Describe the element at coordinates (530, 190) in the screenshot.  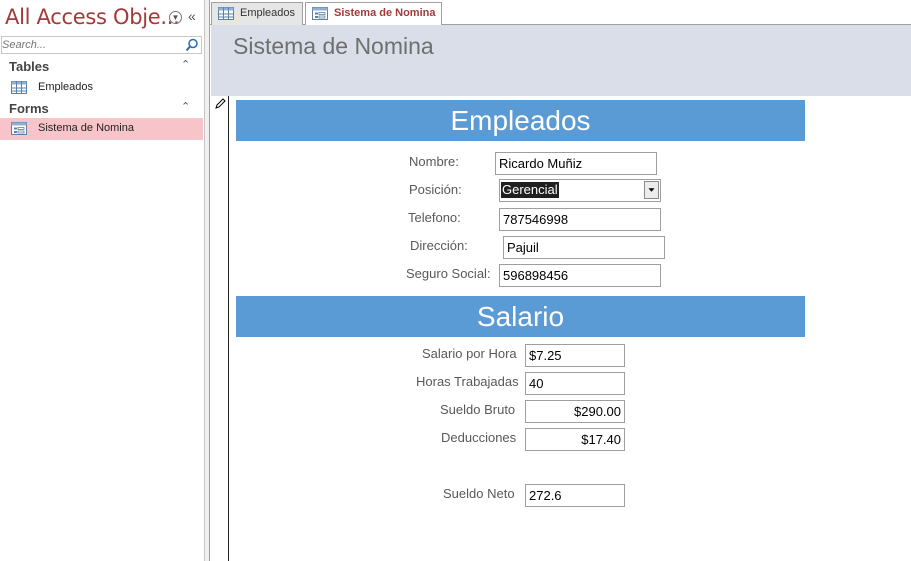
I see `posicion-selected-value: Gerencial` at that location.